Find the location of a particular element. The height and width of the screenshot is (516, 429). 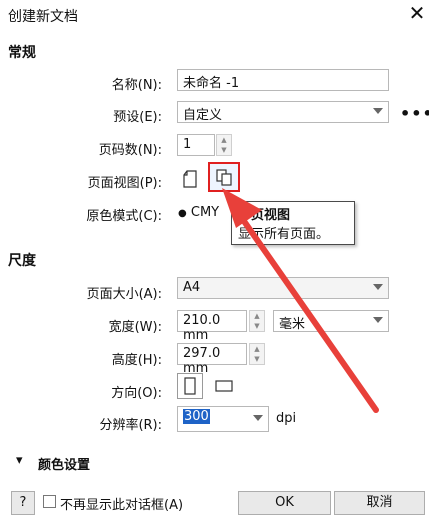

dont-show-label: 不再显示此对话框(A) is located at coordinates (121, 503).